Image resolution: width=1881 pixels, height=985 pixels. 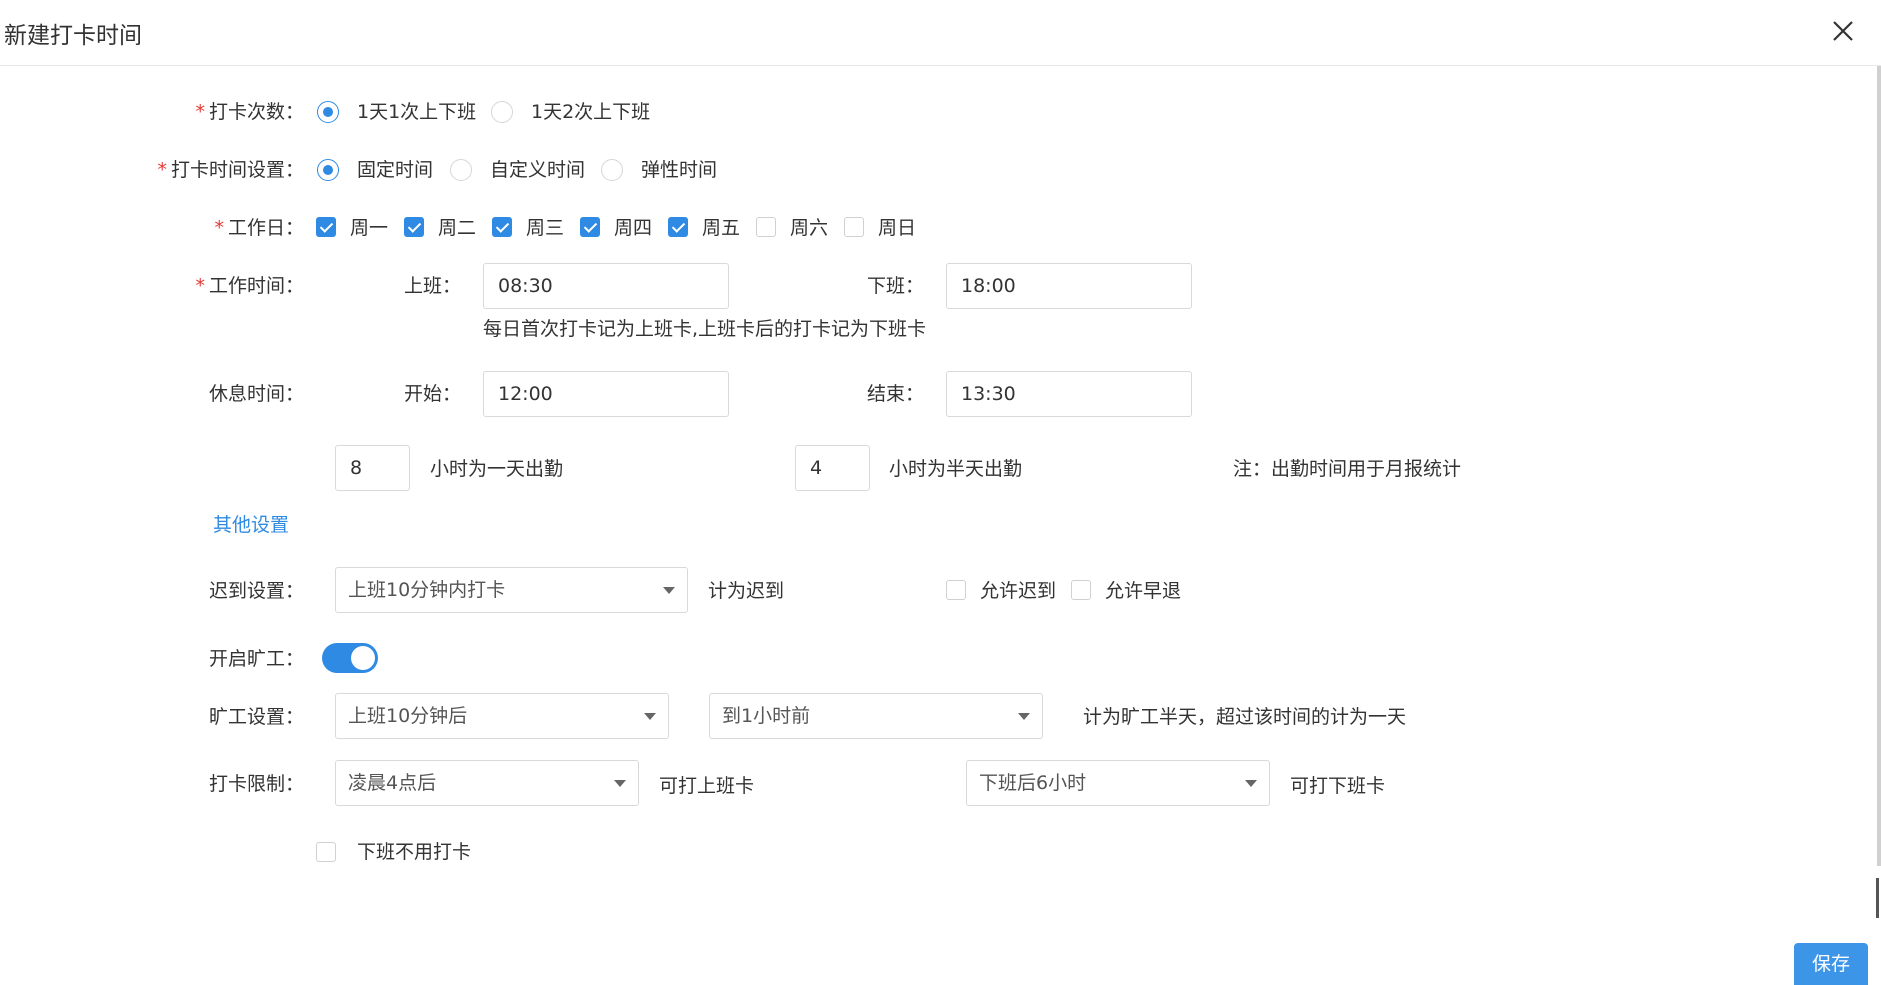 I want to click on workdays-label-text: 工作日：, so click(x=265, y=228).